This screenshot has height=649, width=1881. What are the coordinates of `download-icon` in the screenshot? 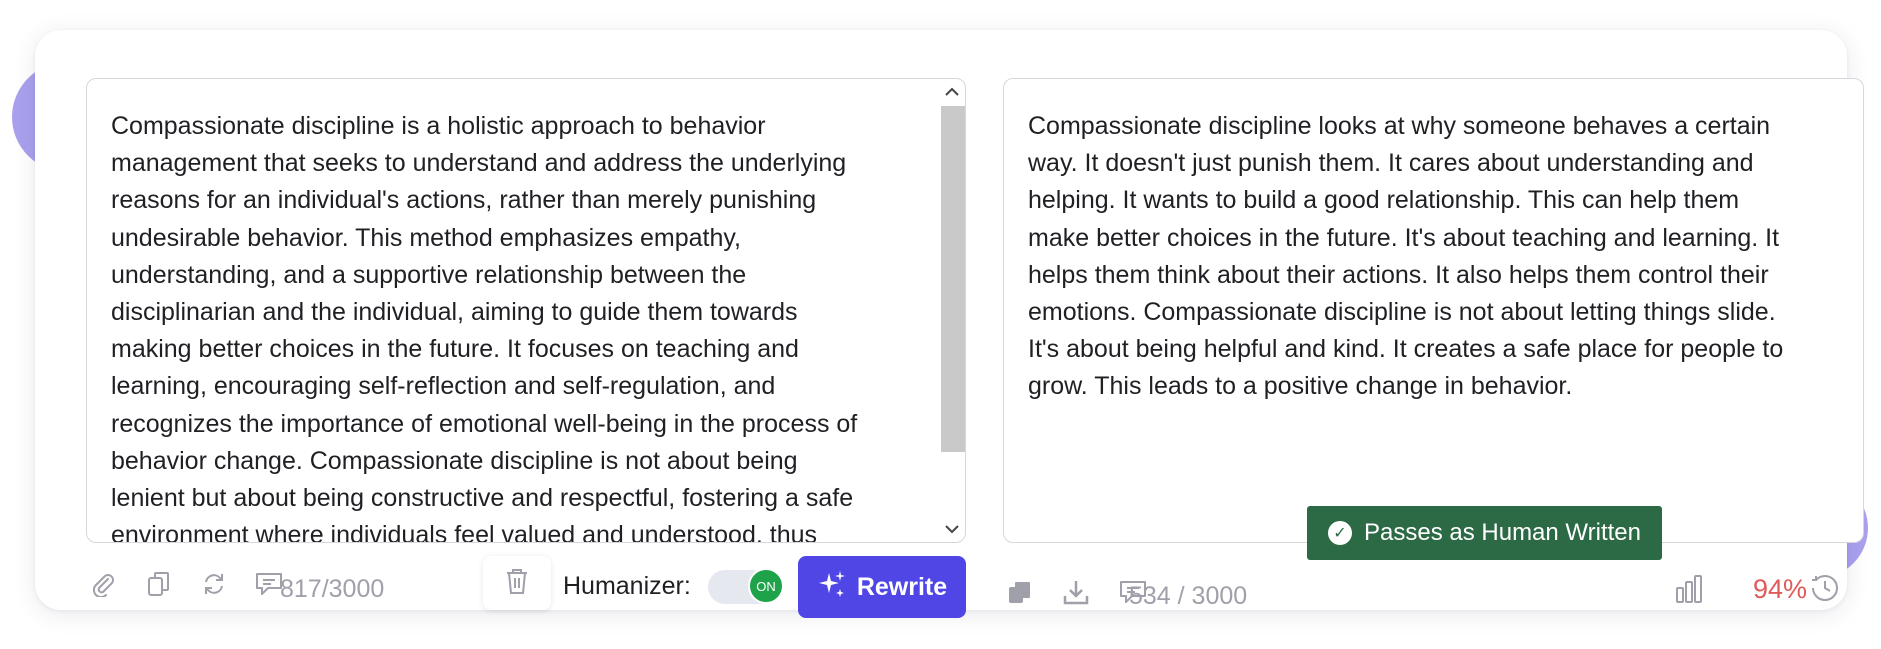 It's located at (1076, 592).